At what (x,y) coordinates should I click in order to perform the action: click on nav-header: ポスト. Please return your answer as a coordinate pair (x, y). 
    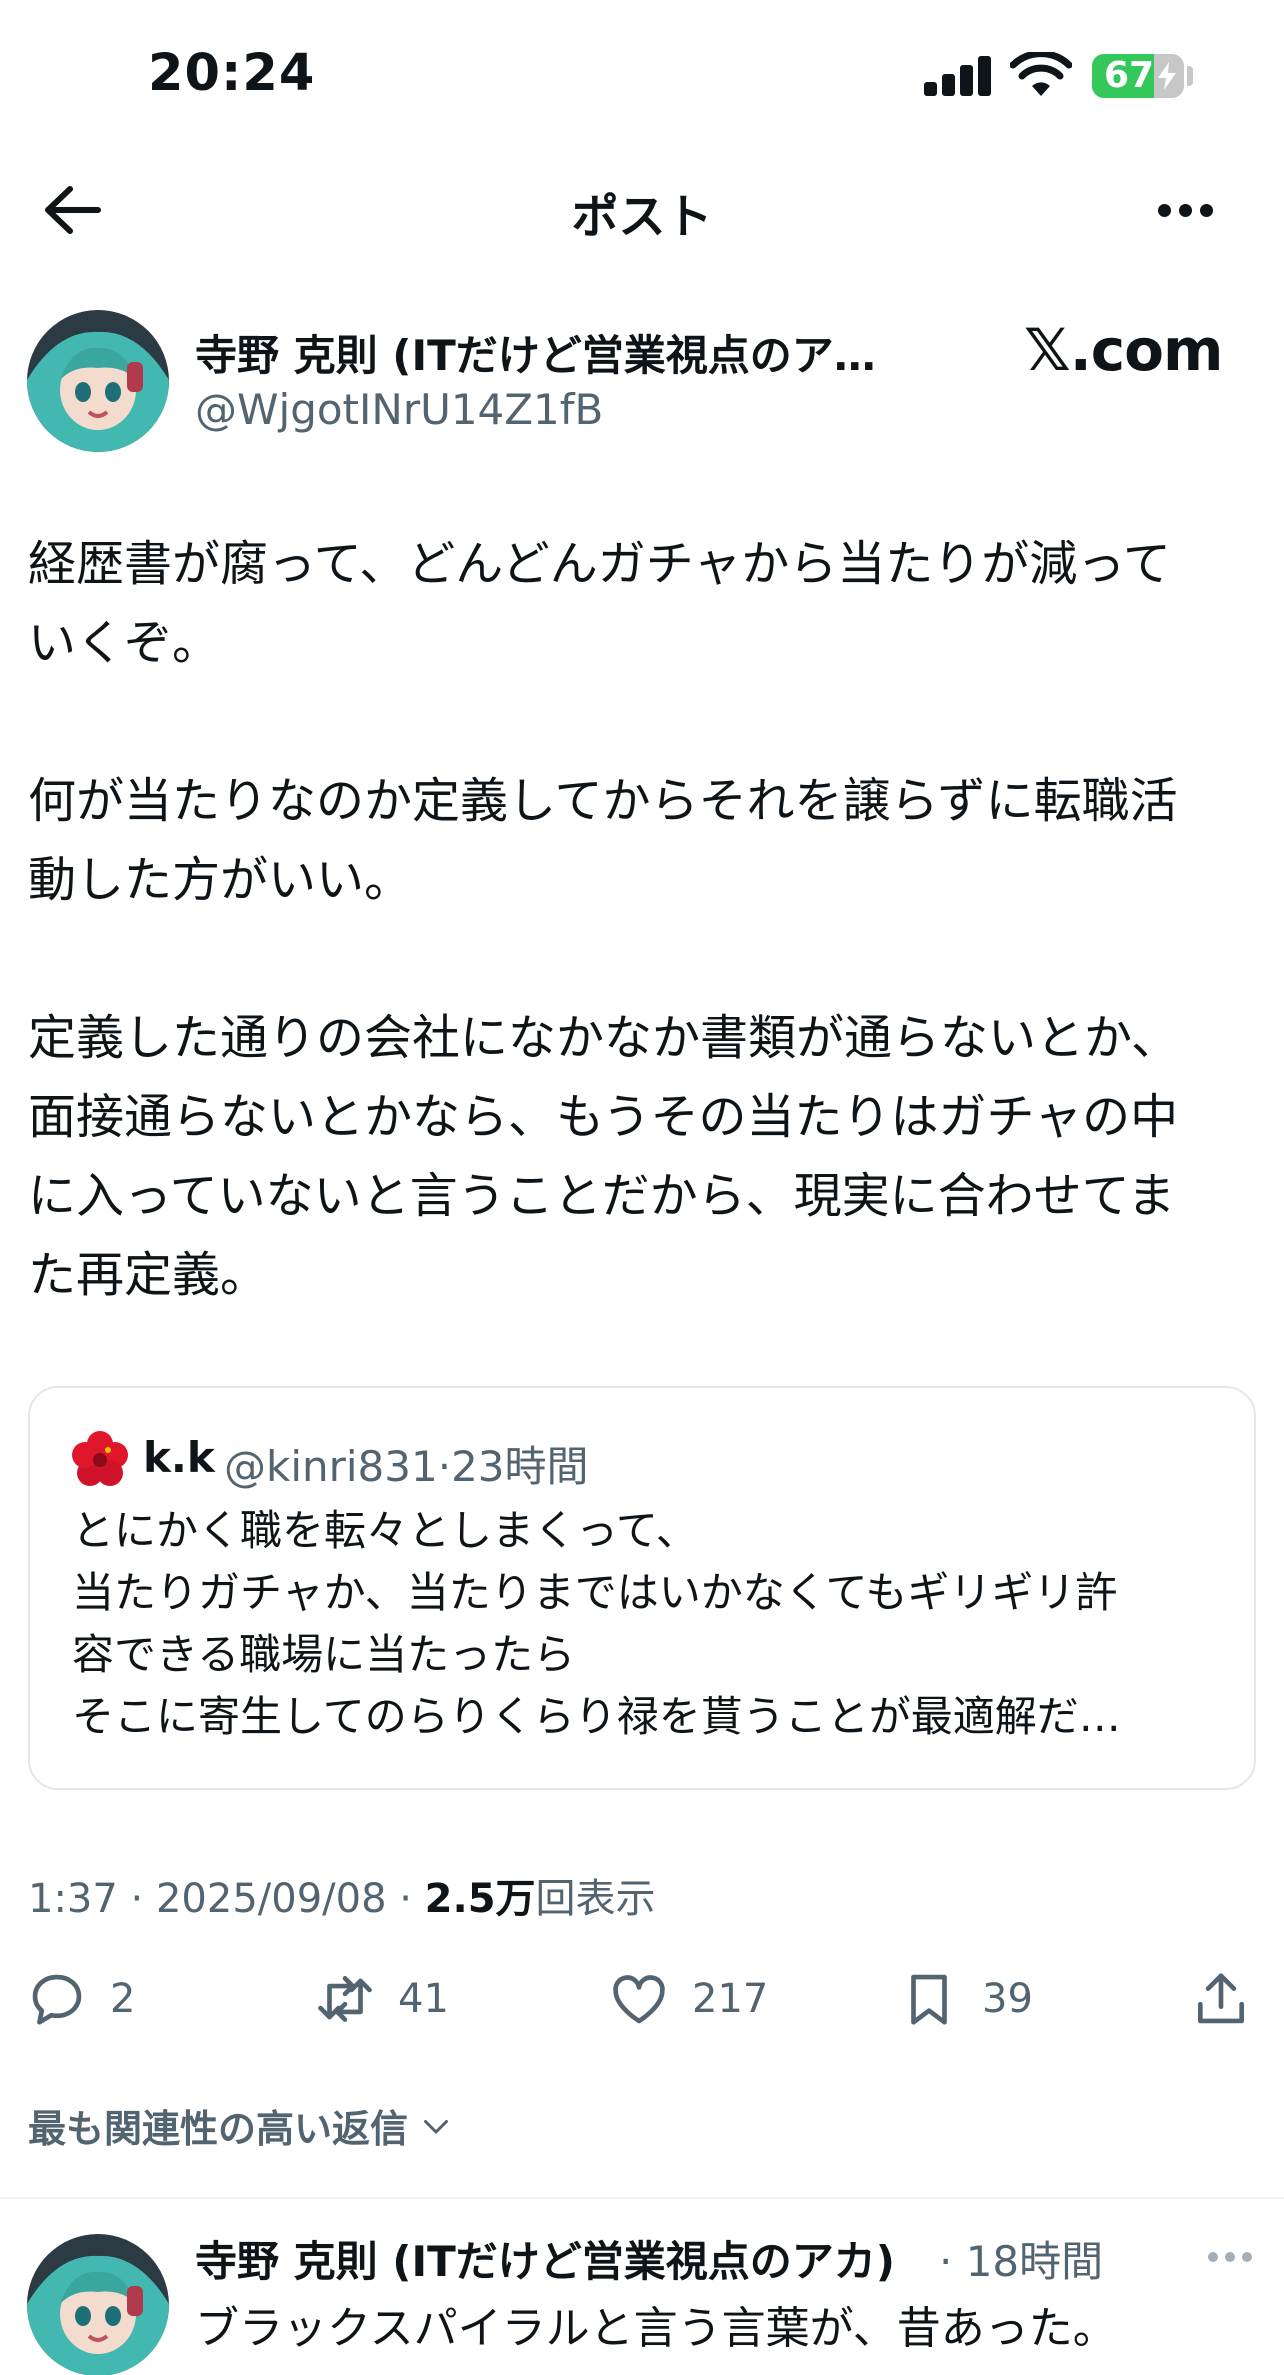
    Looking at the image, I should click on (642, 210).